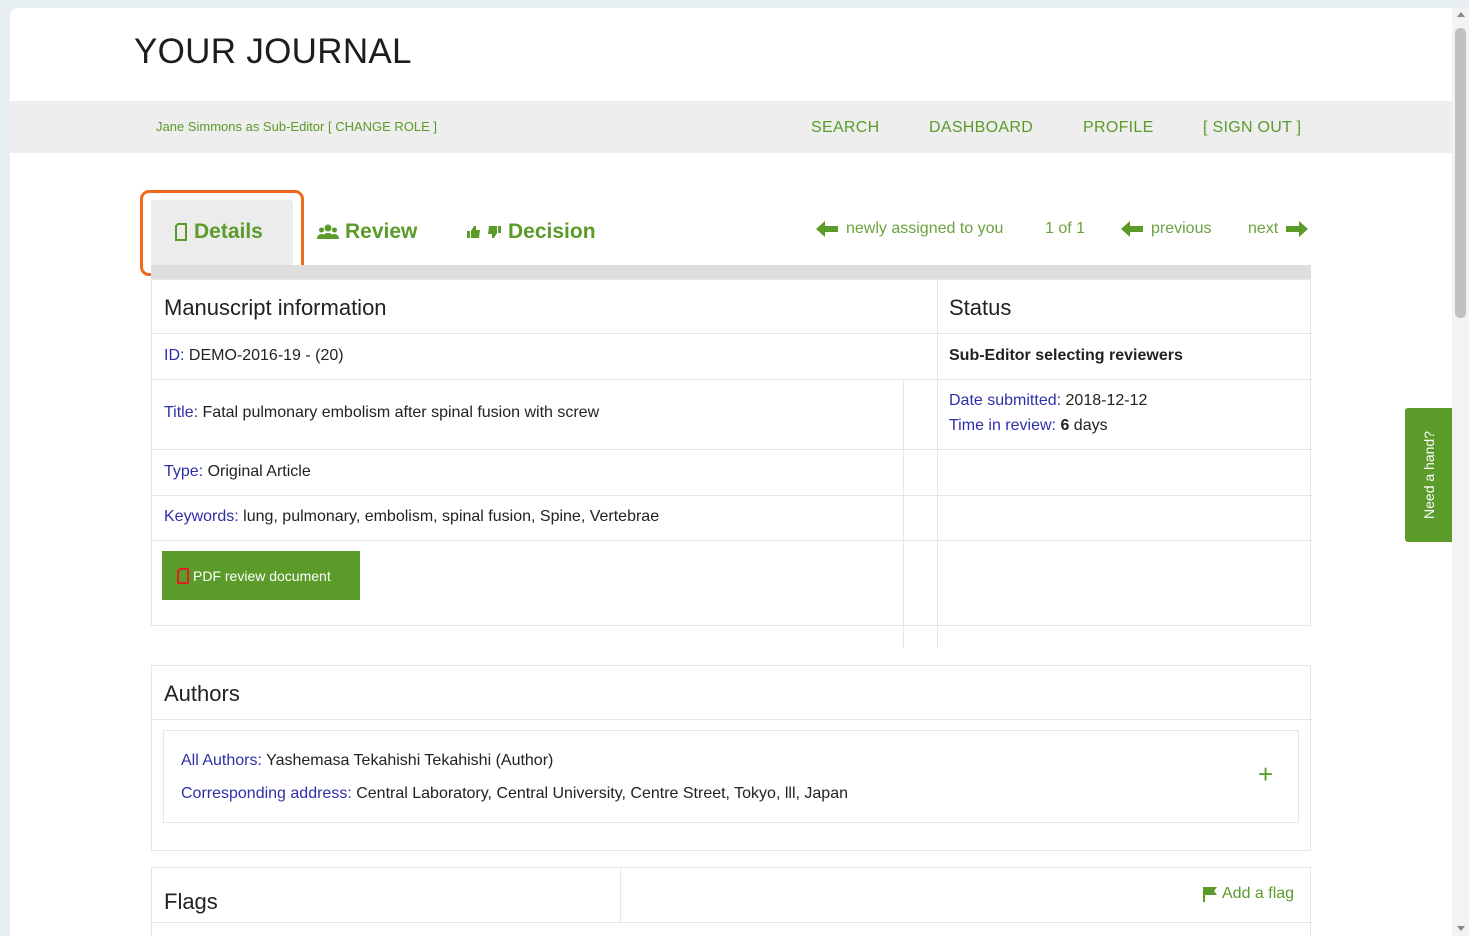 The height and width of the screenshot is (936, 1469). What do you see at coordinates (925, 228) in the screenshot?
I see `queue-label: newly assigned to you` at bounding box center [925, 228].